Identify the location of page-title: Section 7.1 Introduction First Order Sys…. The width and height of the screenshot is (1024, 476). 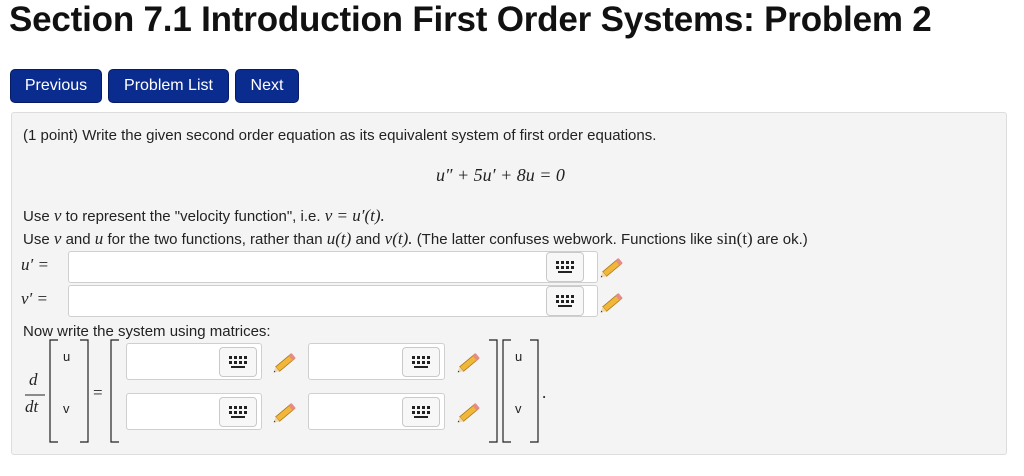
(470, 19).